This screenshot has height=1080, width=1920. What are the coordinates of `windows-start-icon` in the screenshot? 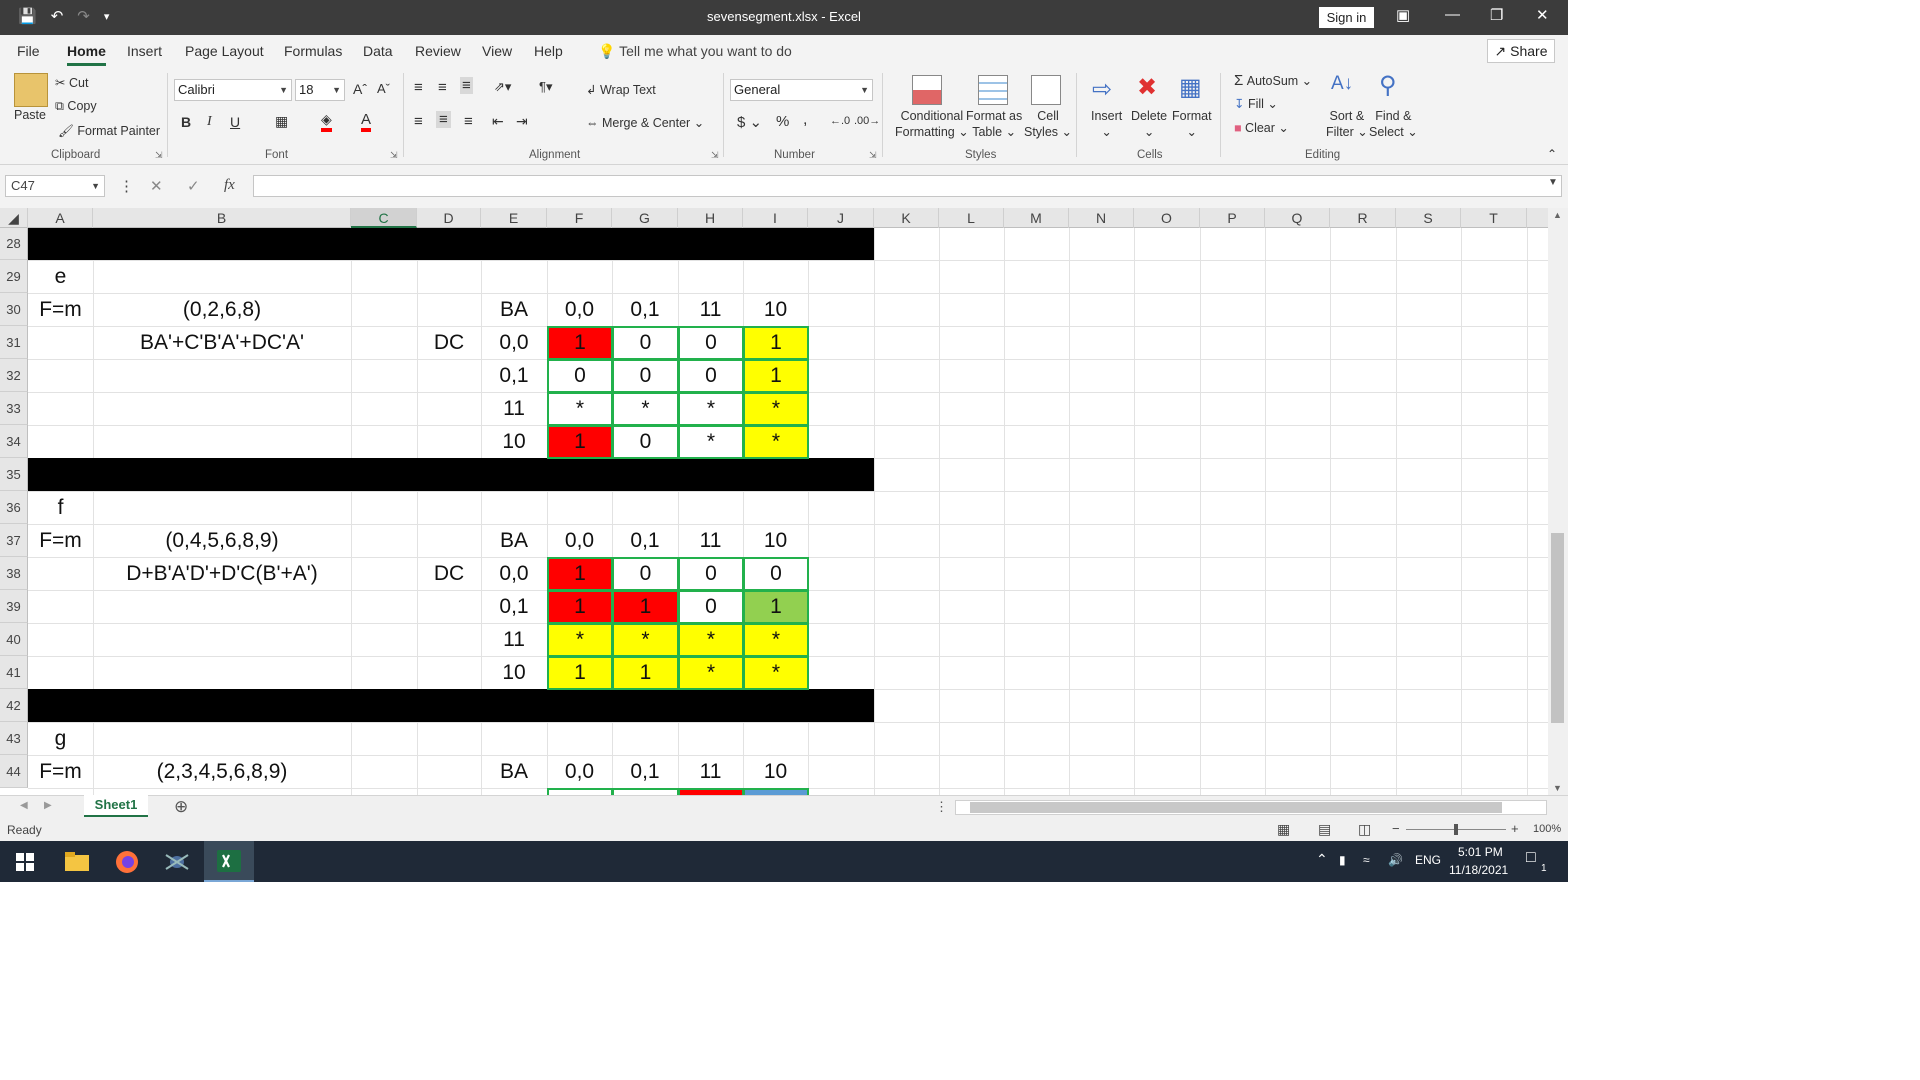 It's located at (25, 861).